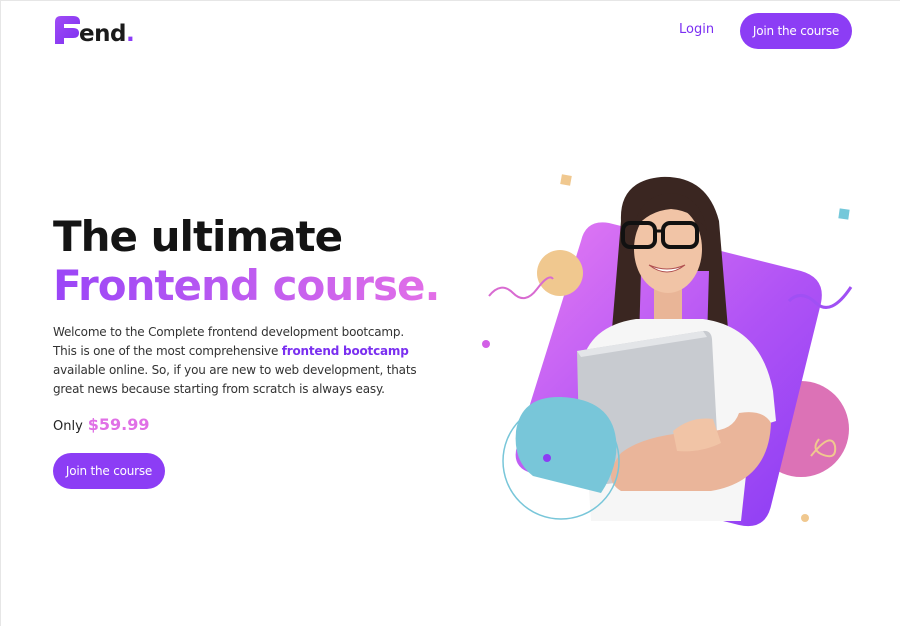 This screenshot has width=900, height=626. I want to click on price-row: Only $59.99, so click(101, 424).